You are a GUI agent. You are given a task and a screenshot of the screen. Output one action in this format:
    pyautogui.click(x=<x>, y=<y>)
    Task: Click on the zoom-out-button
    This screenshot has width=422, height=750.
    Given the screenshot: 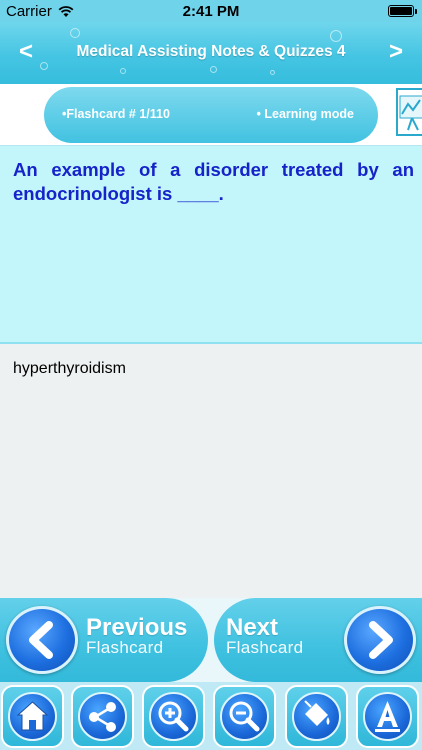 What is the action you would take?
    pyautogui.click(x=244, y=716)
    